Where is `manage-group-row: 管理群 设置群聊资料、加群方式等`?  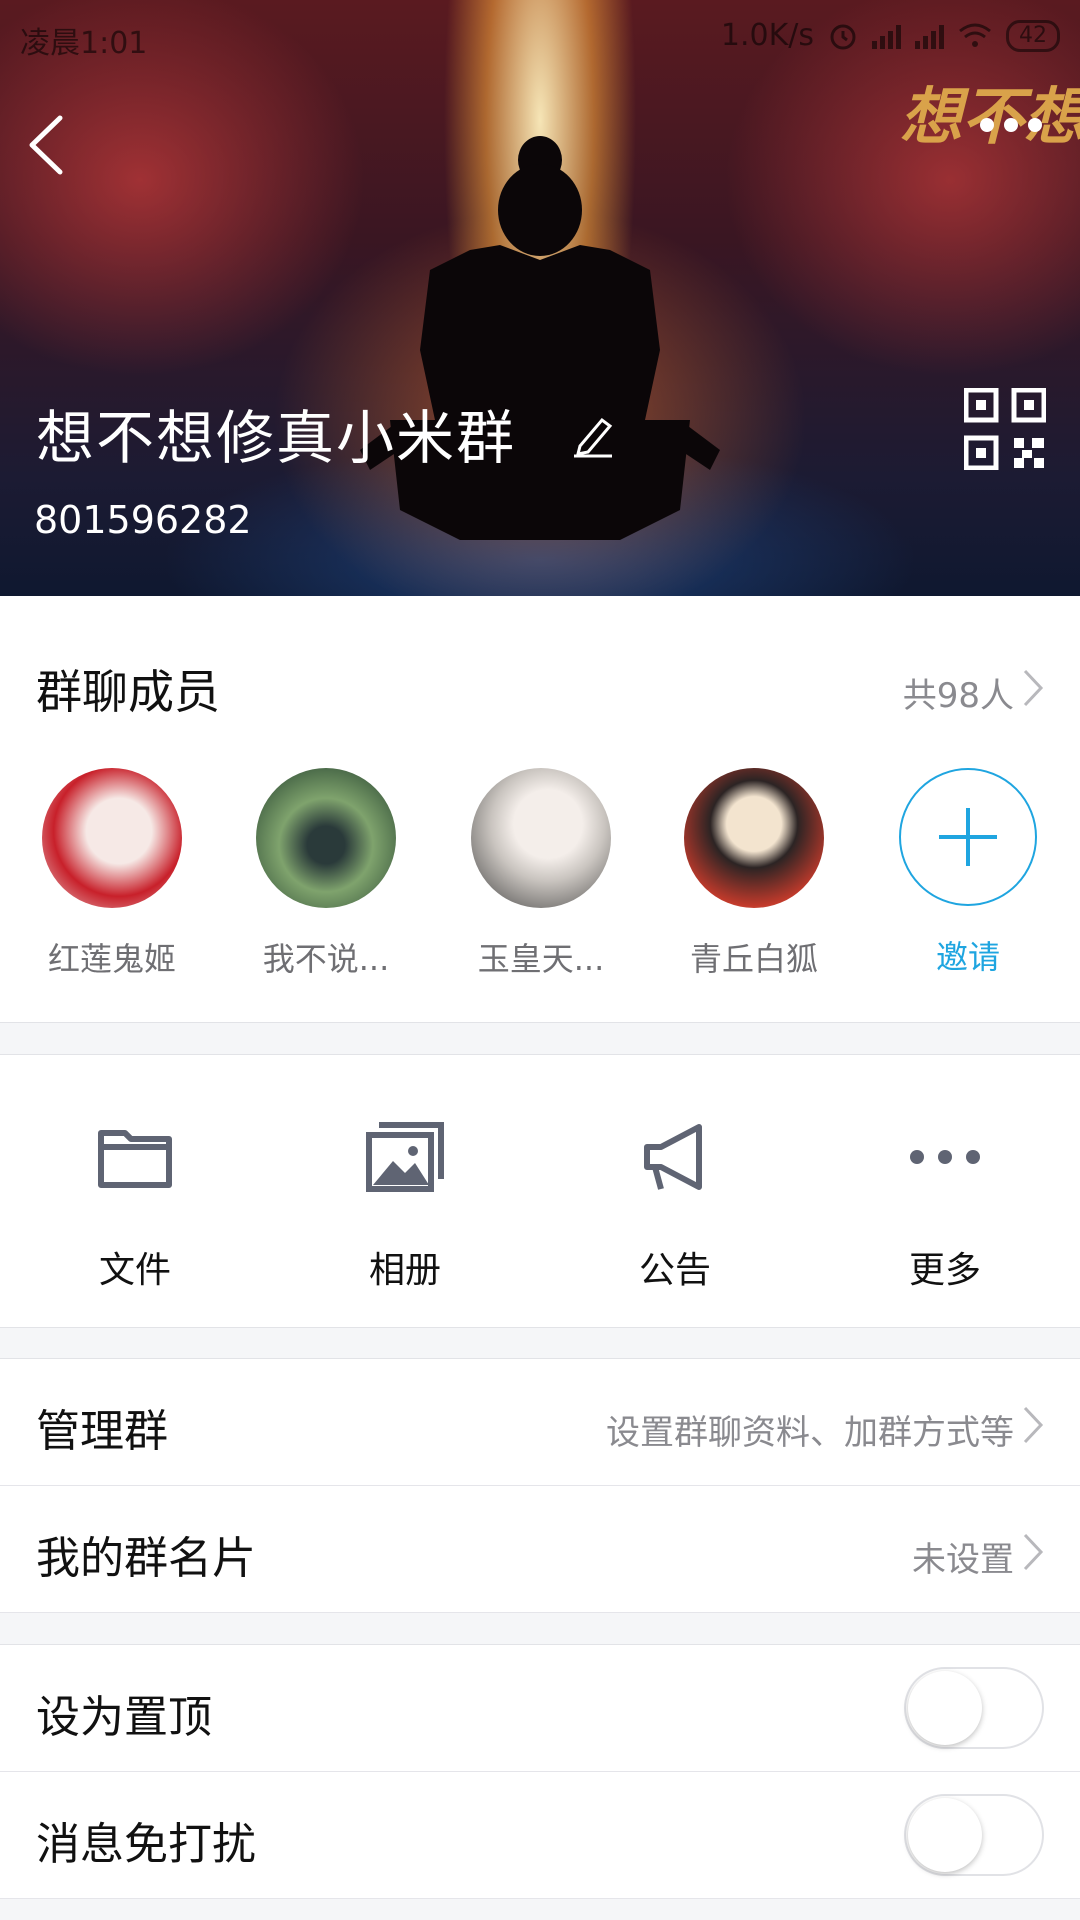 manage-group-row: 管理群 设置群聊资料、加群方式等 is located at coordinates (540, 1422).